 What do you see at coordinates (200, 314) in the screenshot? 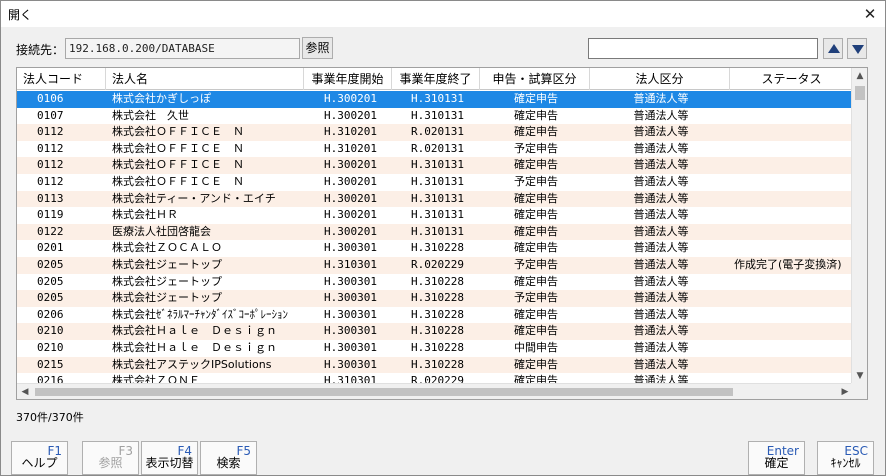
I see `cell-name: 株式会社ｾﾞﾈﾗﾙﾏｰﾁｬﾝﾀﾞｲｽﾞｺｰﾎﾟﾚｰｼｮﾝ` at bounding box center [200, 314].